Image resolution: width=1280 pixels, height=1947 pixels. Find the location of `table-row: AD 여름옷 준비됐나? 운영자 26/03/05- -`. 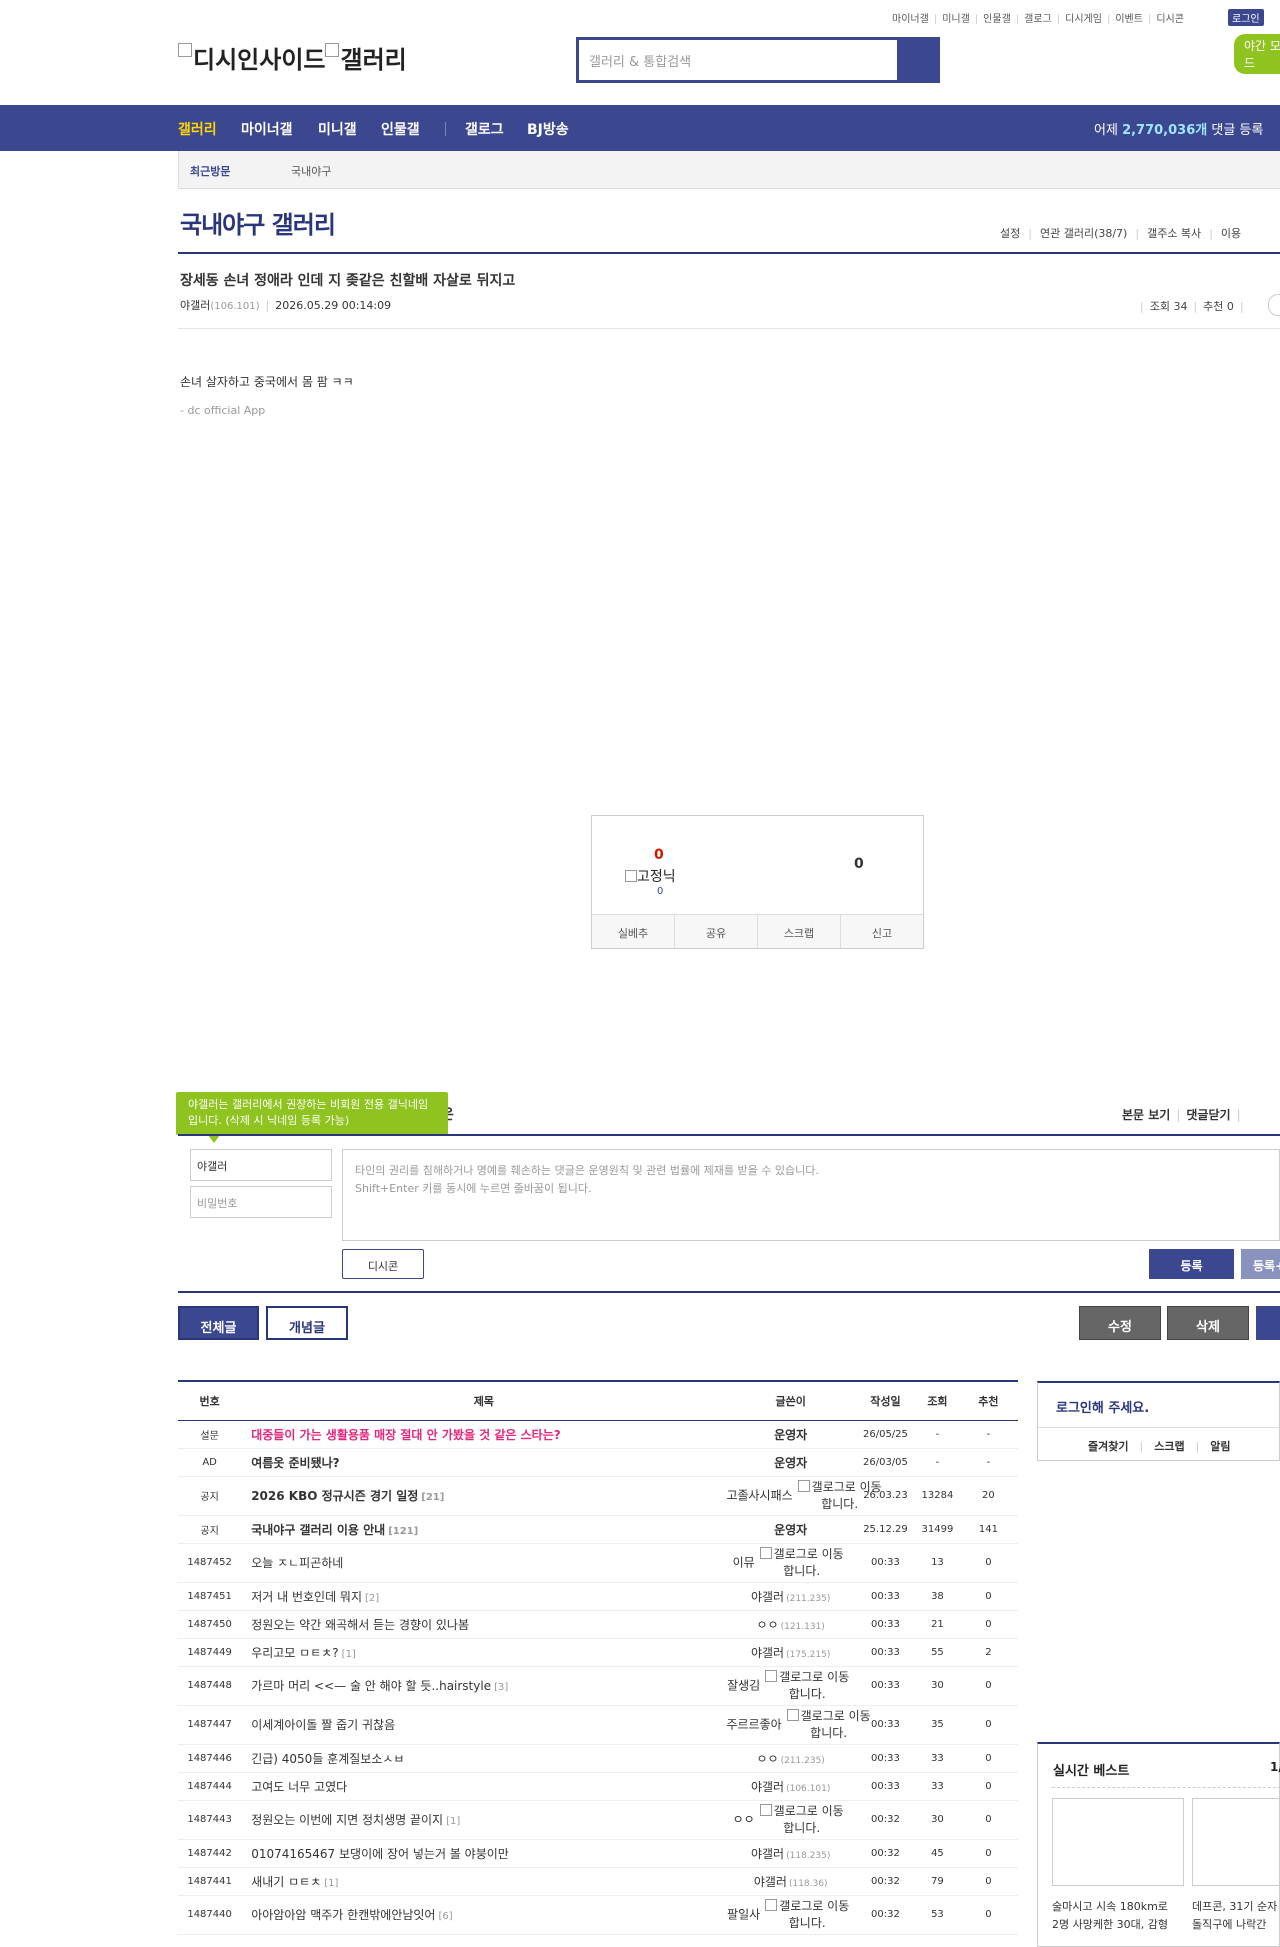

table-row: AD 여름옷 준비됐나? 운영자 26/03/05- - is located at coordinates (598, 1462).